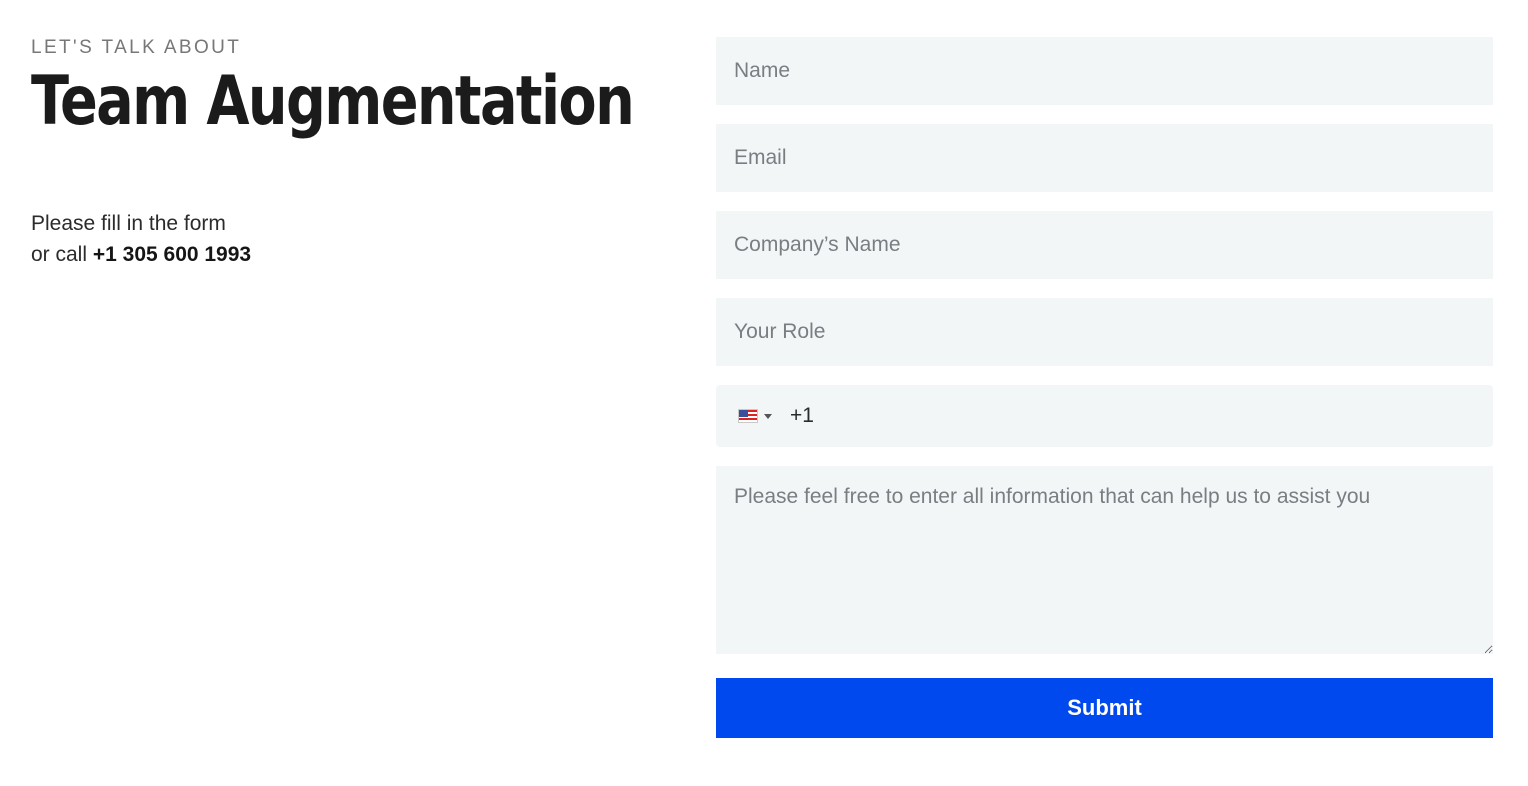  I want to click on intro-line-form: Please fill in the form, so click(128, 223).